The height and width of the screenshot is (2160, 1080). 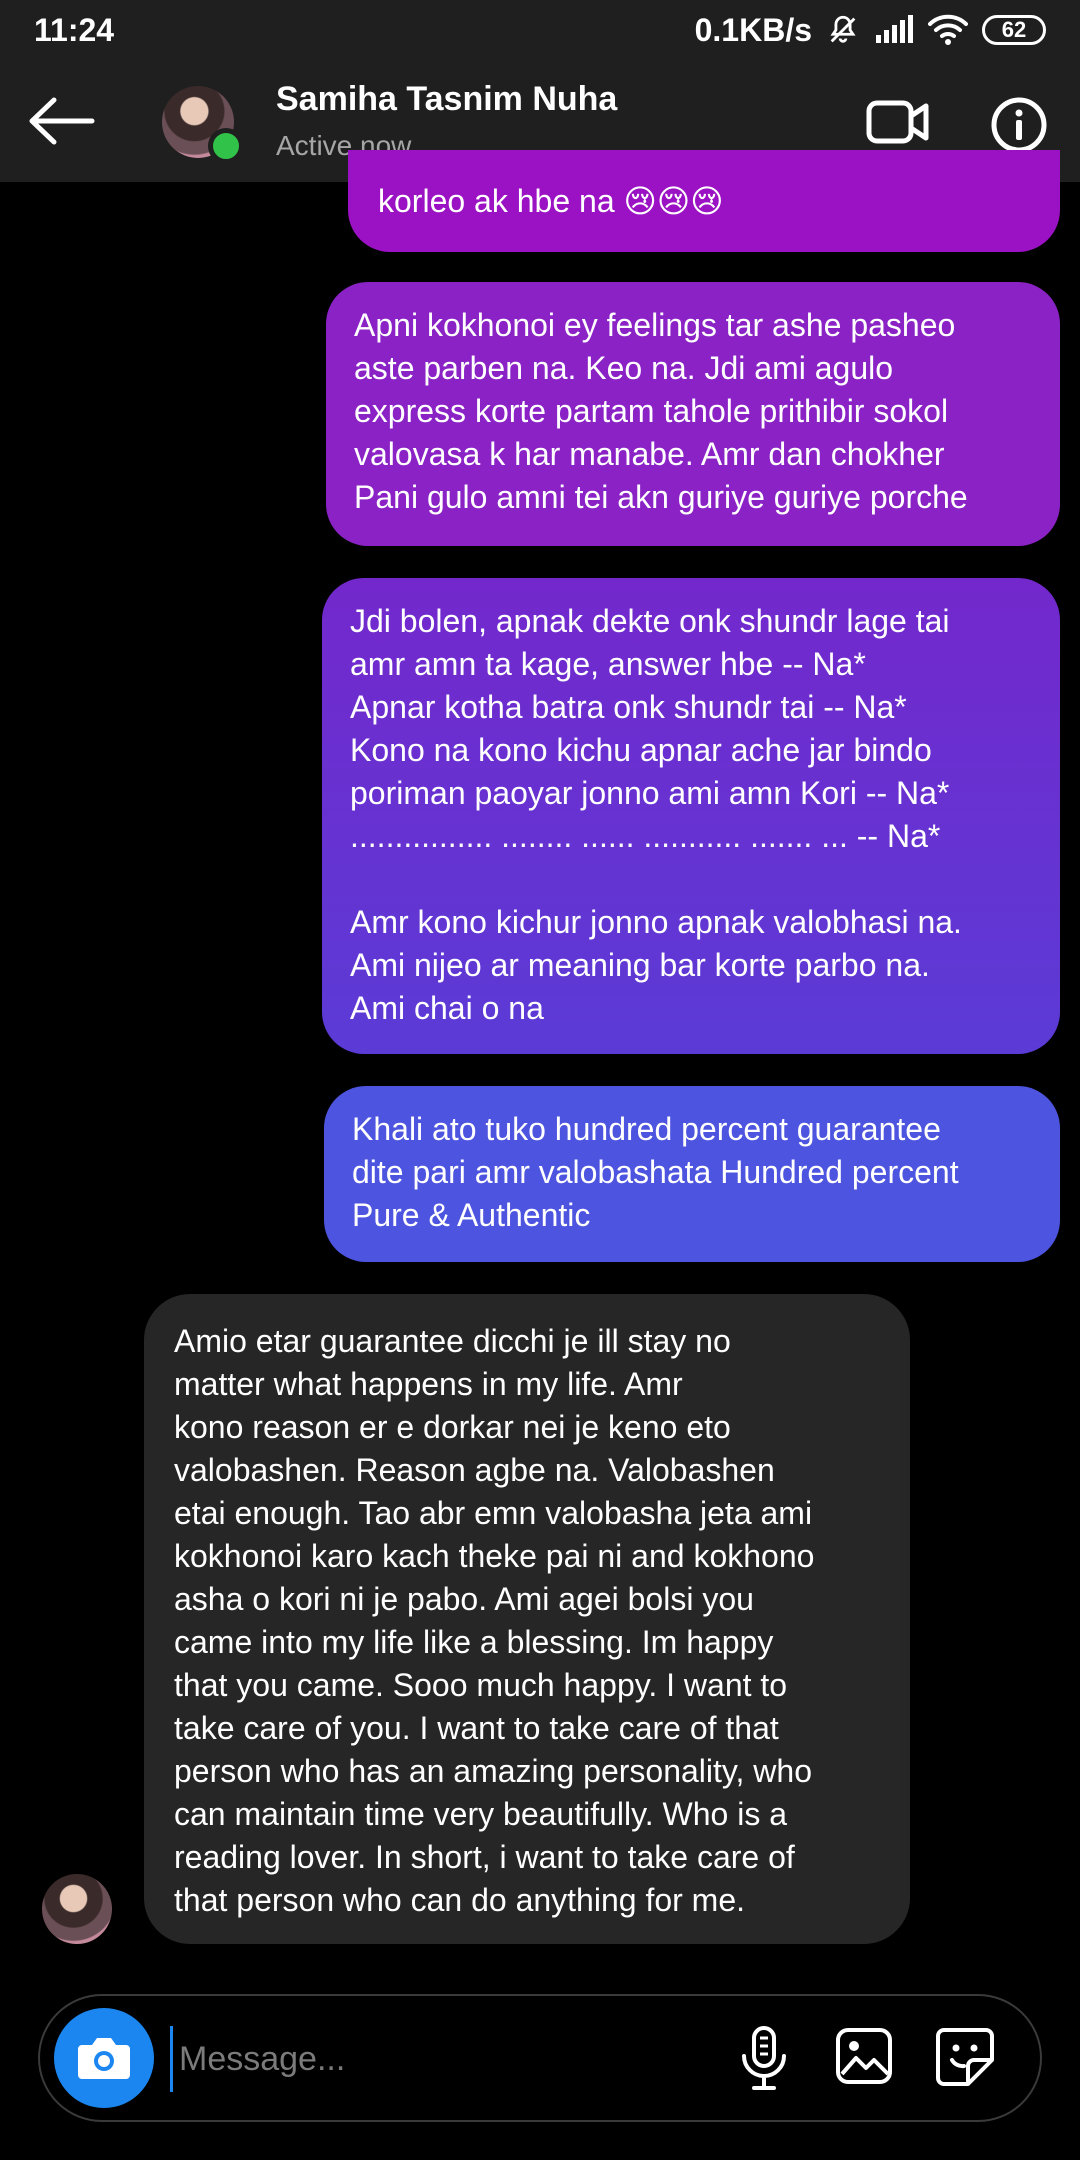 I want to click on signal-icon, so click(x=894, y=29).